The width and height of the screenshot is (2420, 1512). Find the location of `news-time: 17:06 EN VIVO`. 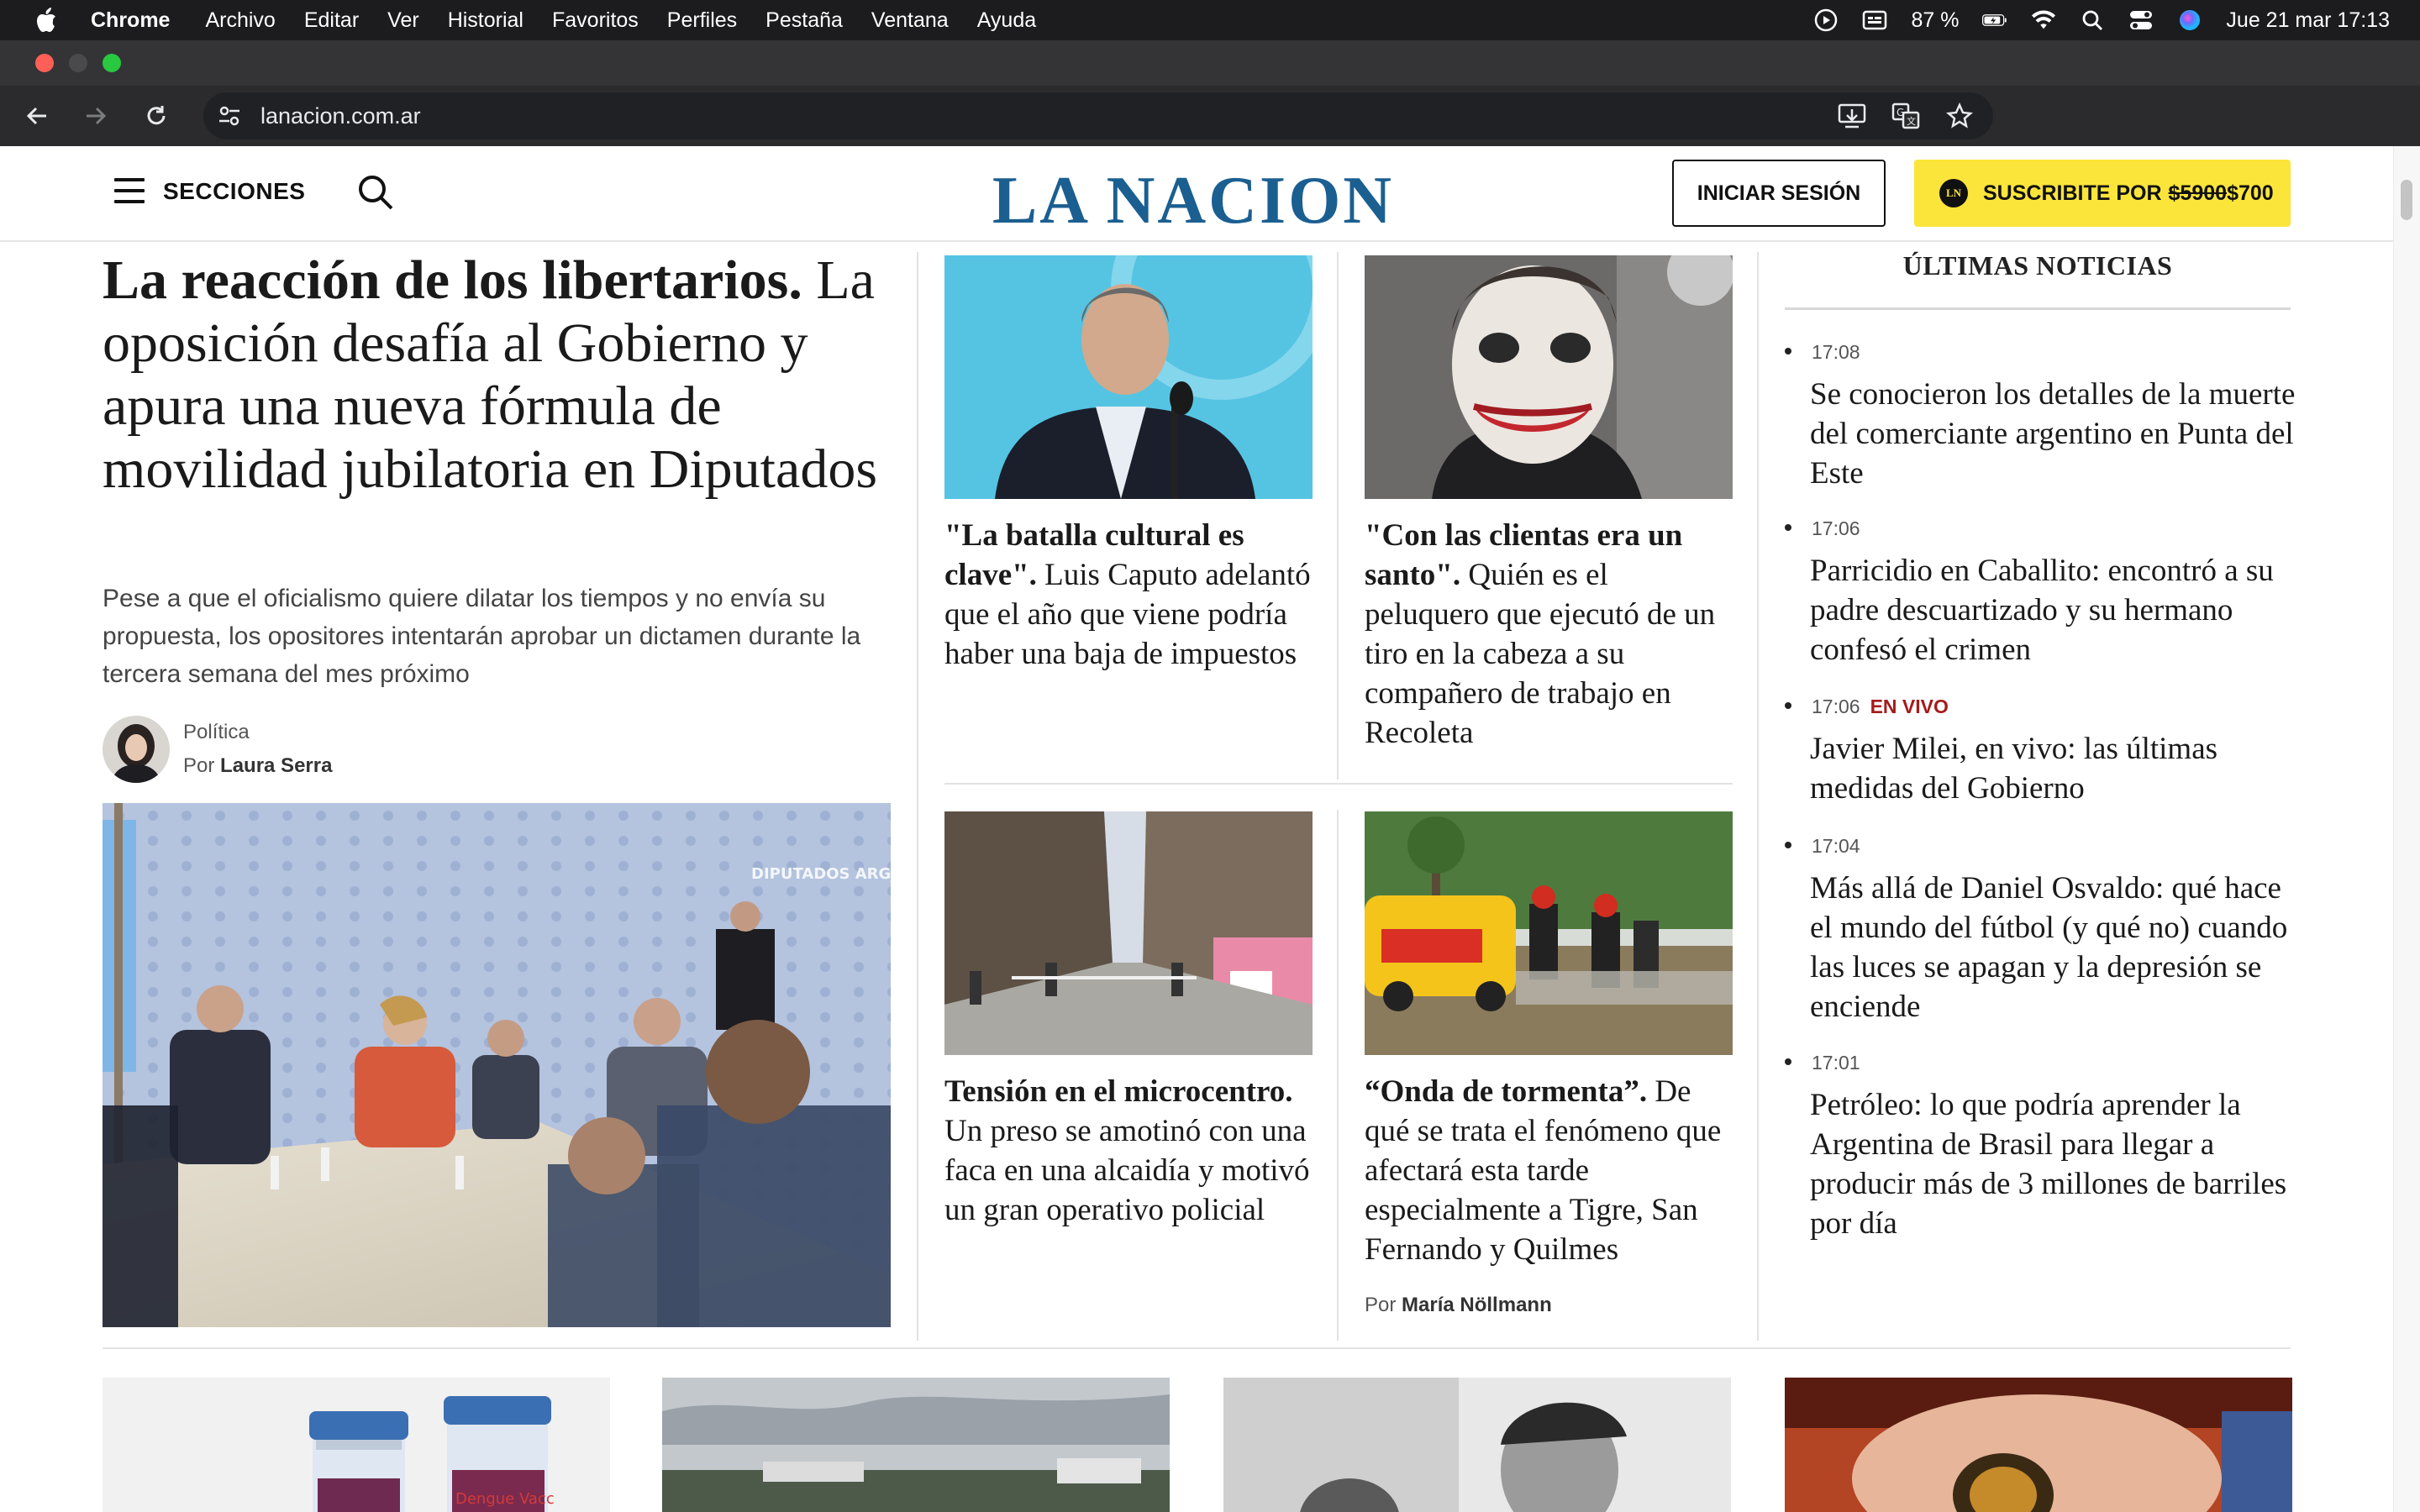

news-time: 17:06 EN VIVO is located at coordinates (1880, 707).